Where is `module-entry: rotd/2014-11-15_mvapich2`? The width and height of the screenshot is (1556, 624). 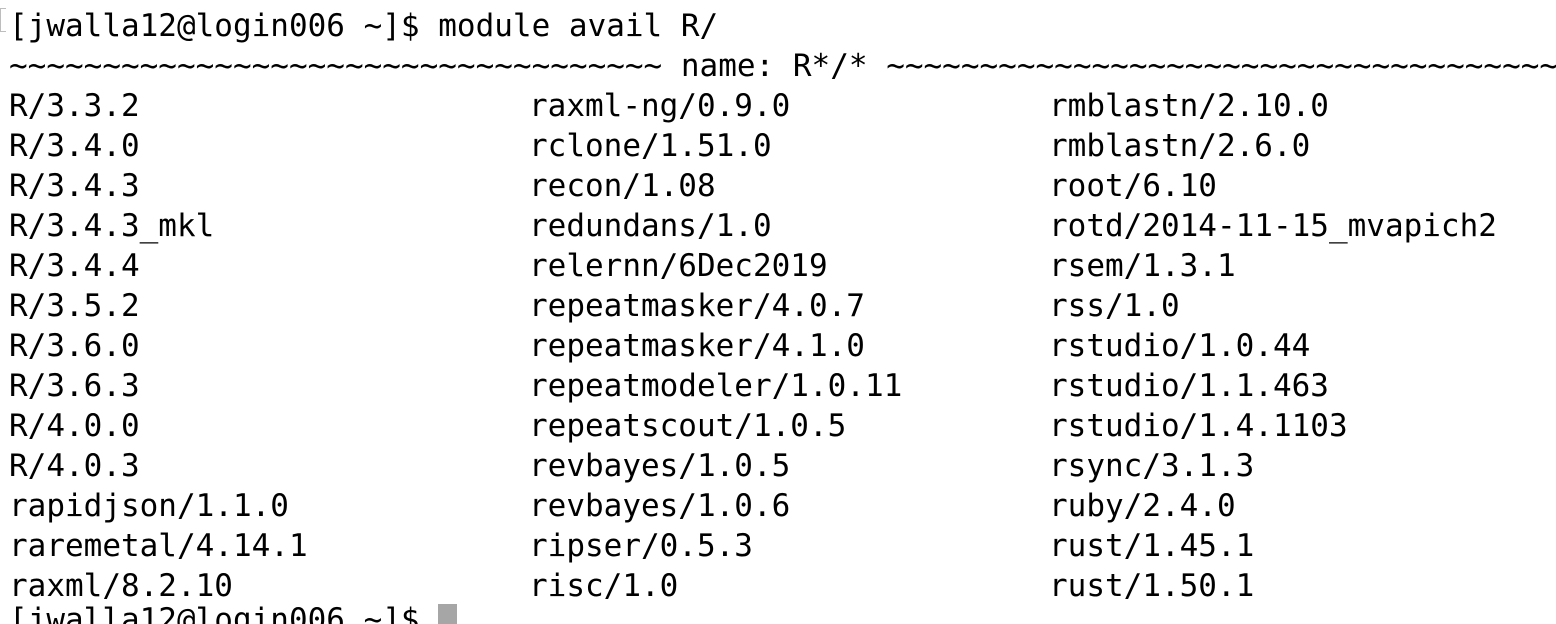 module-entry: rotd/2014-11-15_mvapich2 is located at coordinates (1273, 226).